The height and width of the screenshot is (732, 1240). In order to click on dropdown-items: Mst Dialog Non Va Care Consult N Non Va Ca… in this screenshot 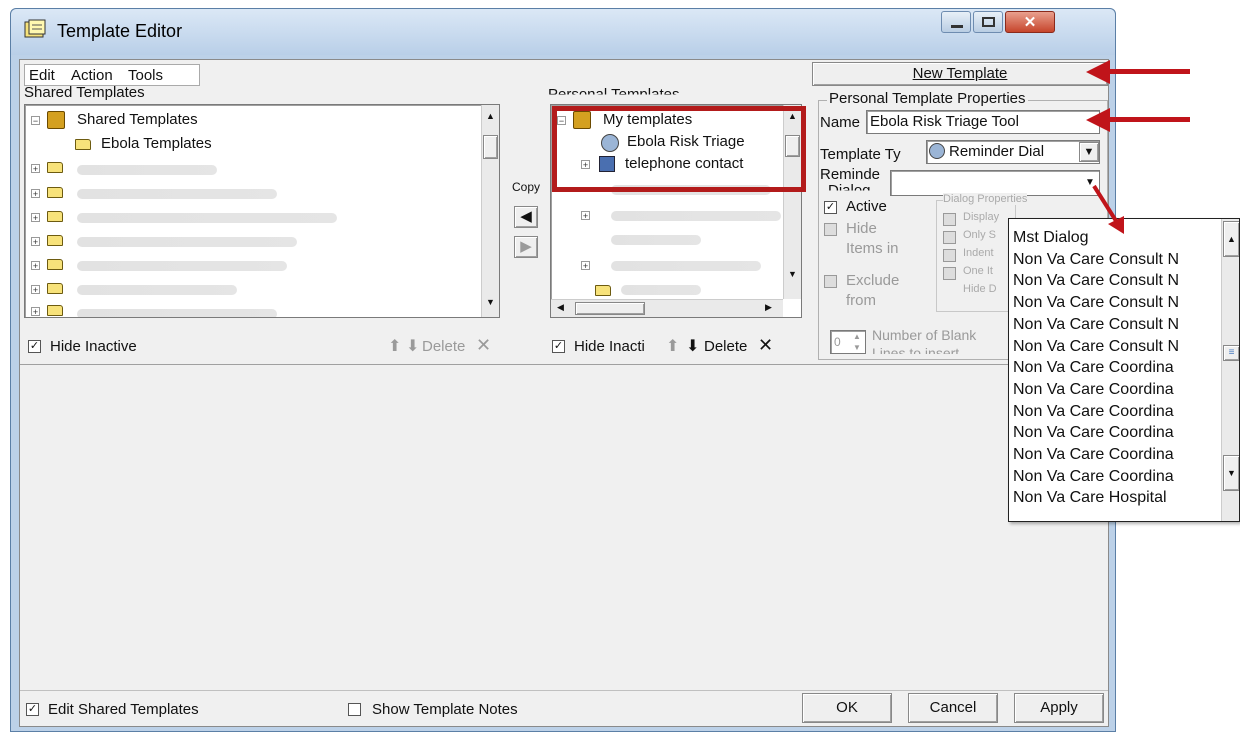, I will do `click(1118, 368)`.